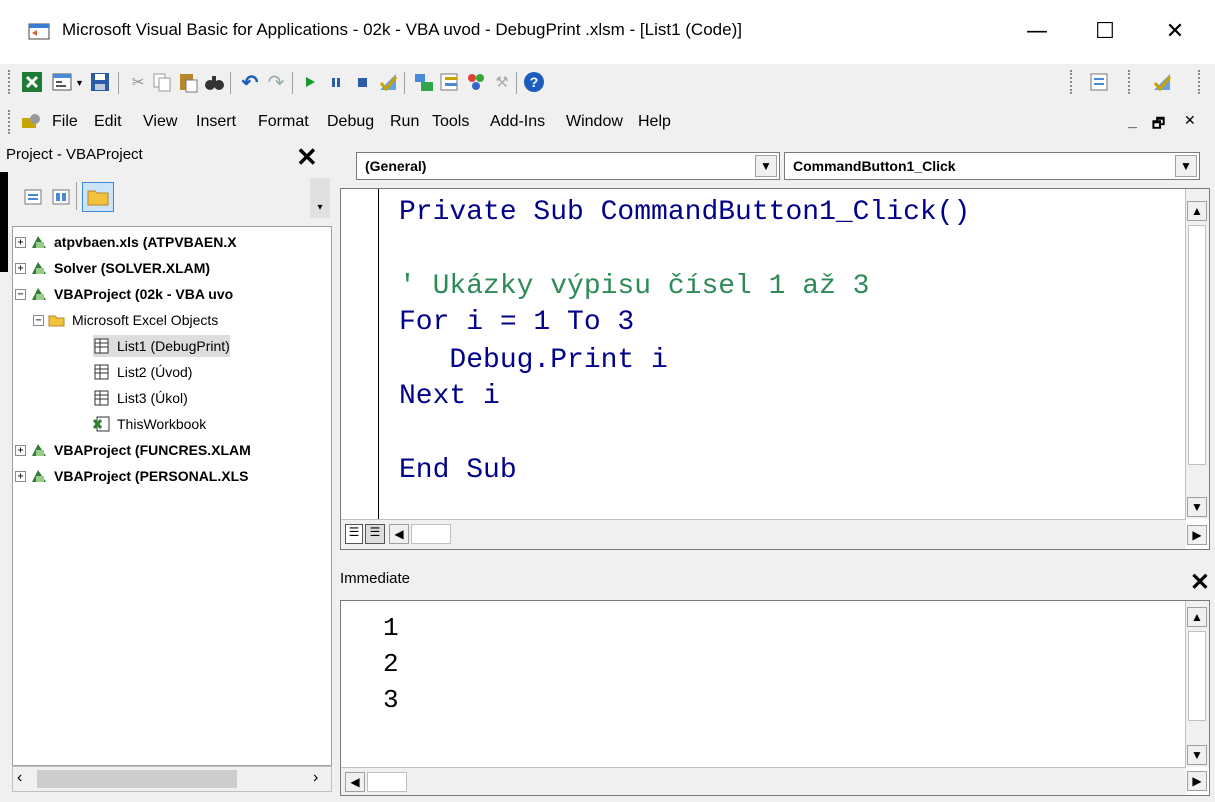 The width and height of the screenshot is (1215, 802). I want to click on scroll-right-icon: ›, so click(315, 778).